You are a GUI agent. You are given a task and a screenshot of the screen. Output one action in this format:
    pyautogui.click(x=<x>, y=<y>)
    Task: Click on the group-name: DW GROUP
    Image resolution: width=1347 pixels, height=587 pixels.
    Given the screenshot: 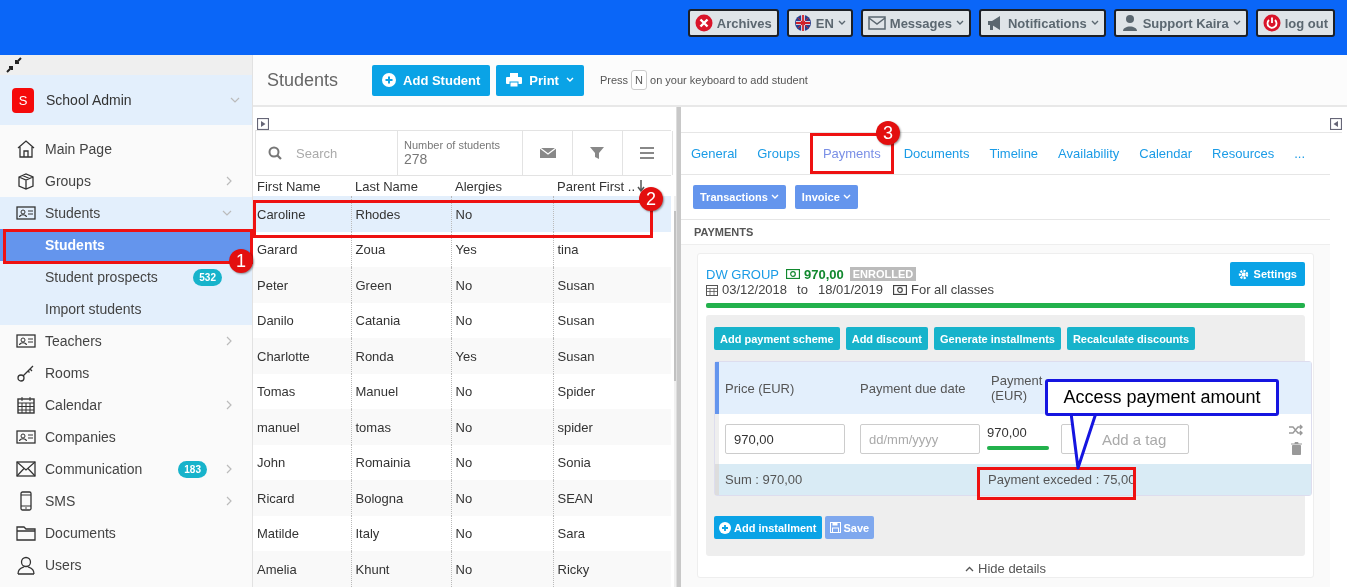 What is the action you would take?
    pyautogui.click(x=742, y=274)
    